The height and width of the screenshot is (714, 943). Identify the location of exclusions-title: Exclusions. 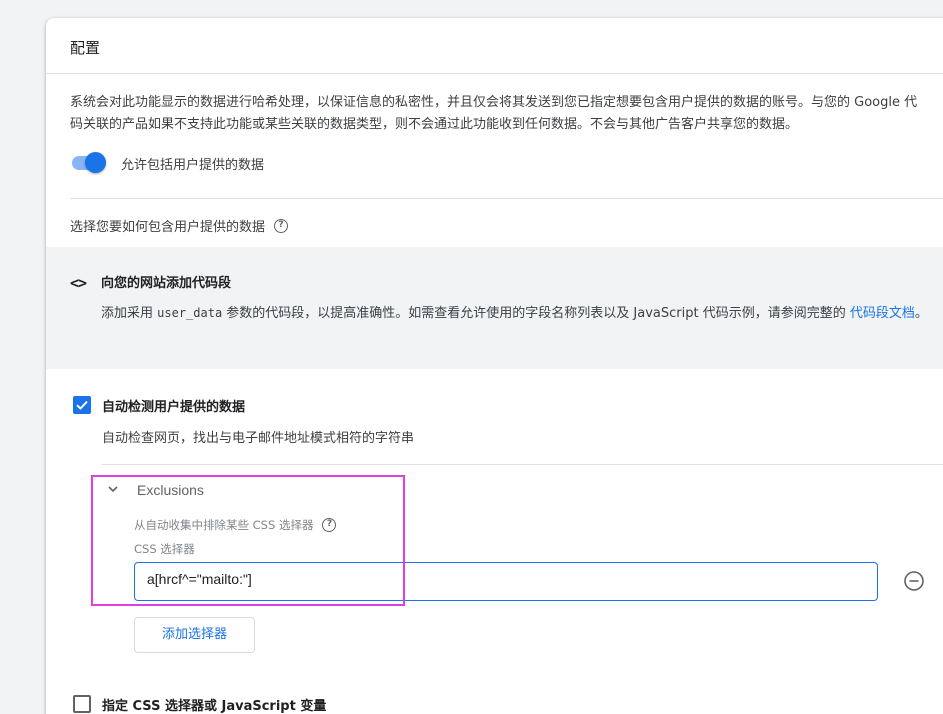
(170, 490).